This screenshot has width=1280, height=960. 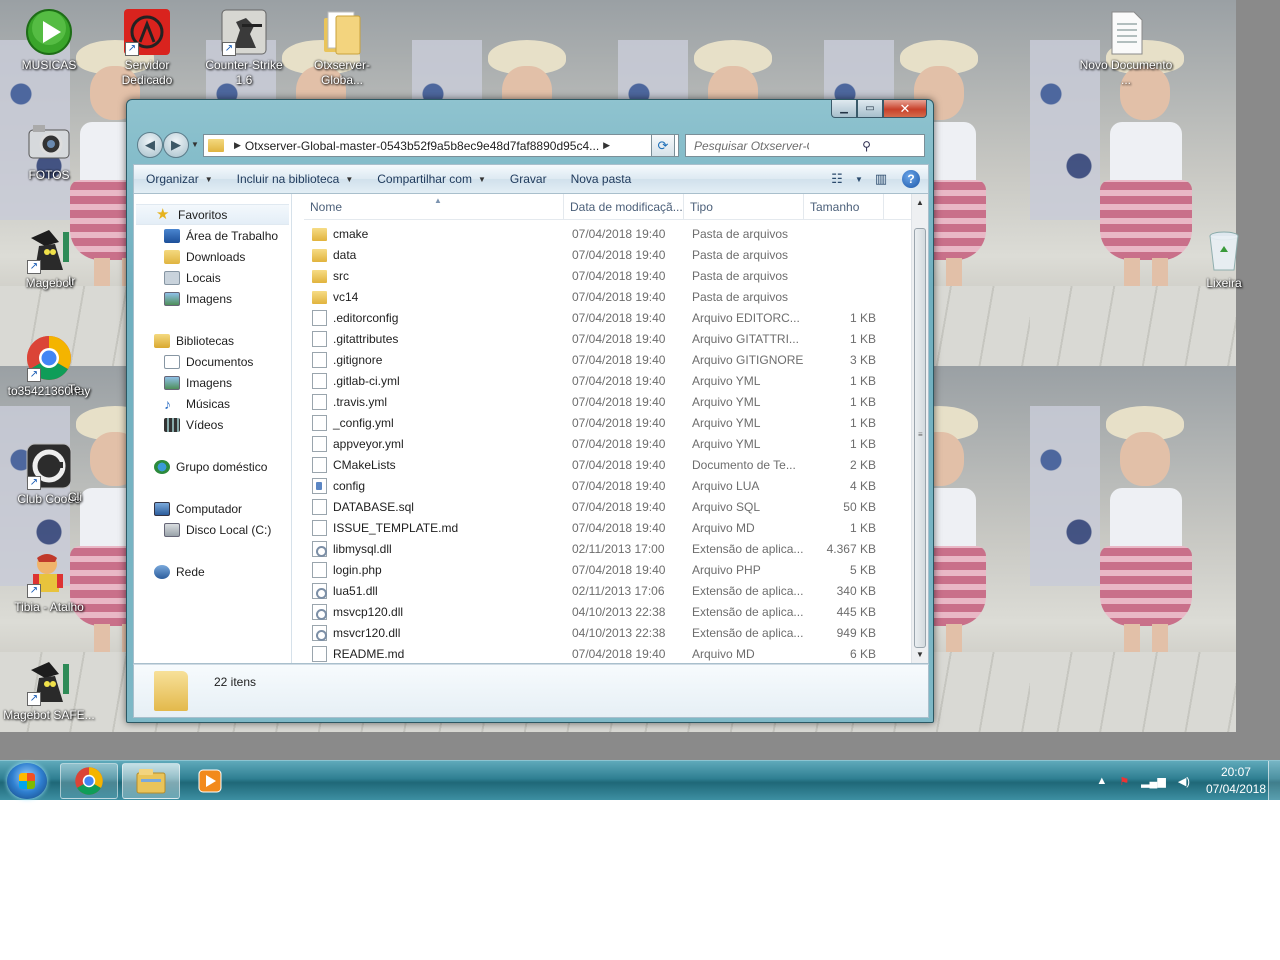 What do you see at coordinates (1101, 781) in the screenshot?
I see `show-hidden-icons-button: ▲` at bounding box center [1101, 781].